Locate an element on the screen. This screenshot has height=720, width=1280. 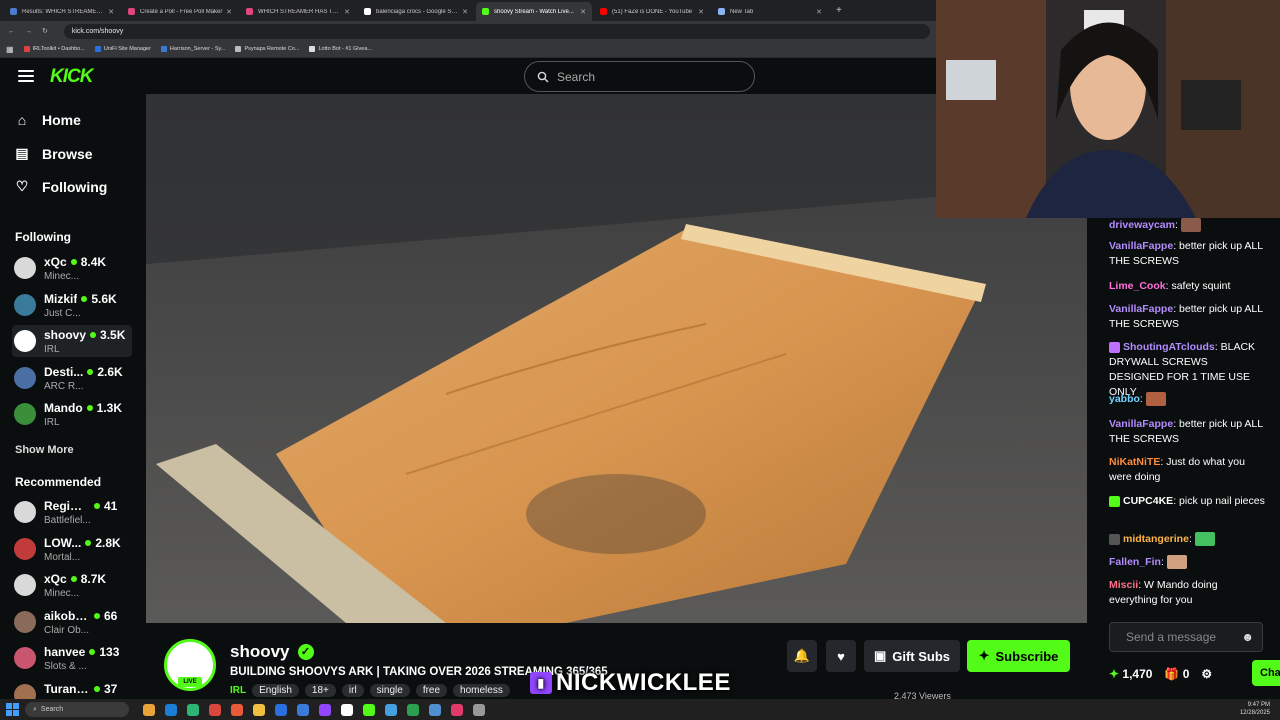
kick-logo: KICK is located at coordinates (71, 77).